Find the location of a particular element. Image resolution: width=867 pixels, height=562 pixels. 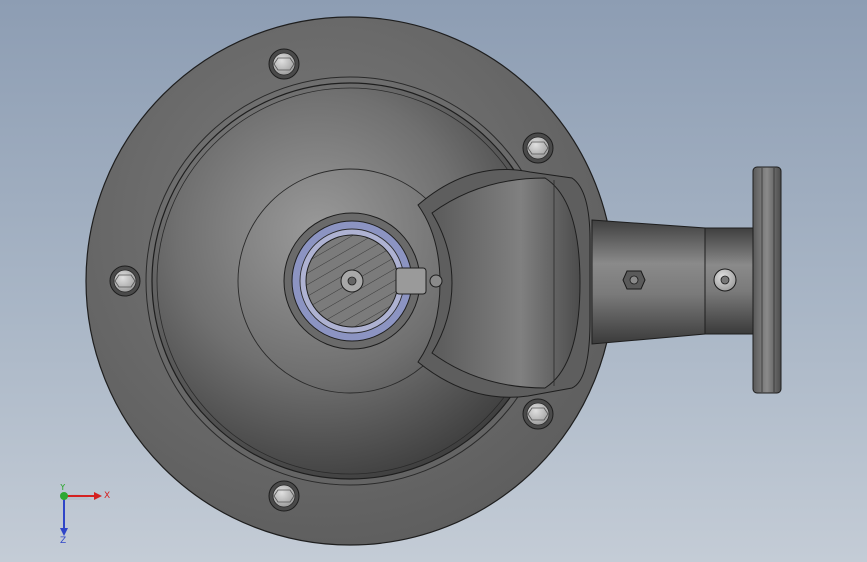

x-axis-arrow is located at coordinates (98, 496).